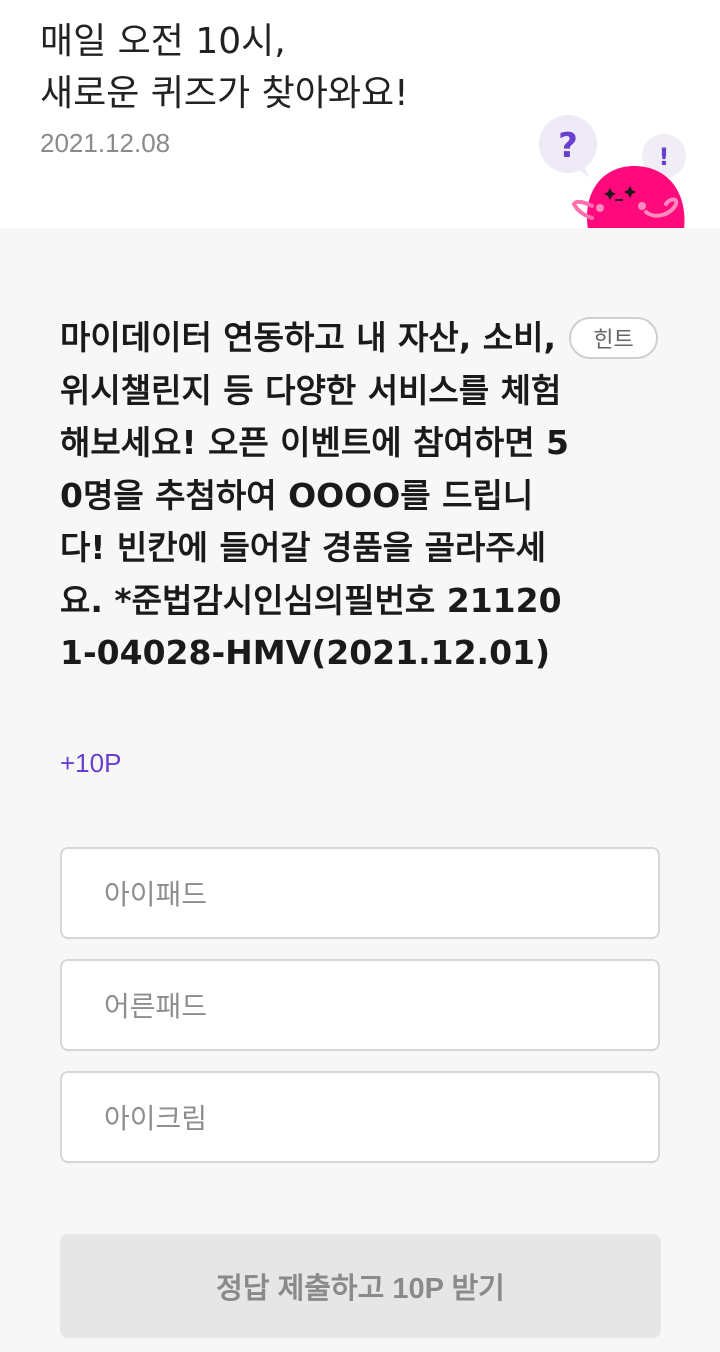  I want to click on answer-option-2: 어른패드, so click(360, 1005).